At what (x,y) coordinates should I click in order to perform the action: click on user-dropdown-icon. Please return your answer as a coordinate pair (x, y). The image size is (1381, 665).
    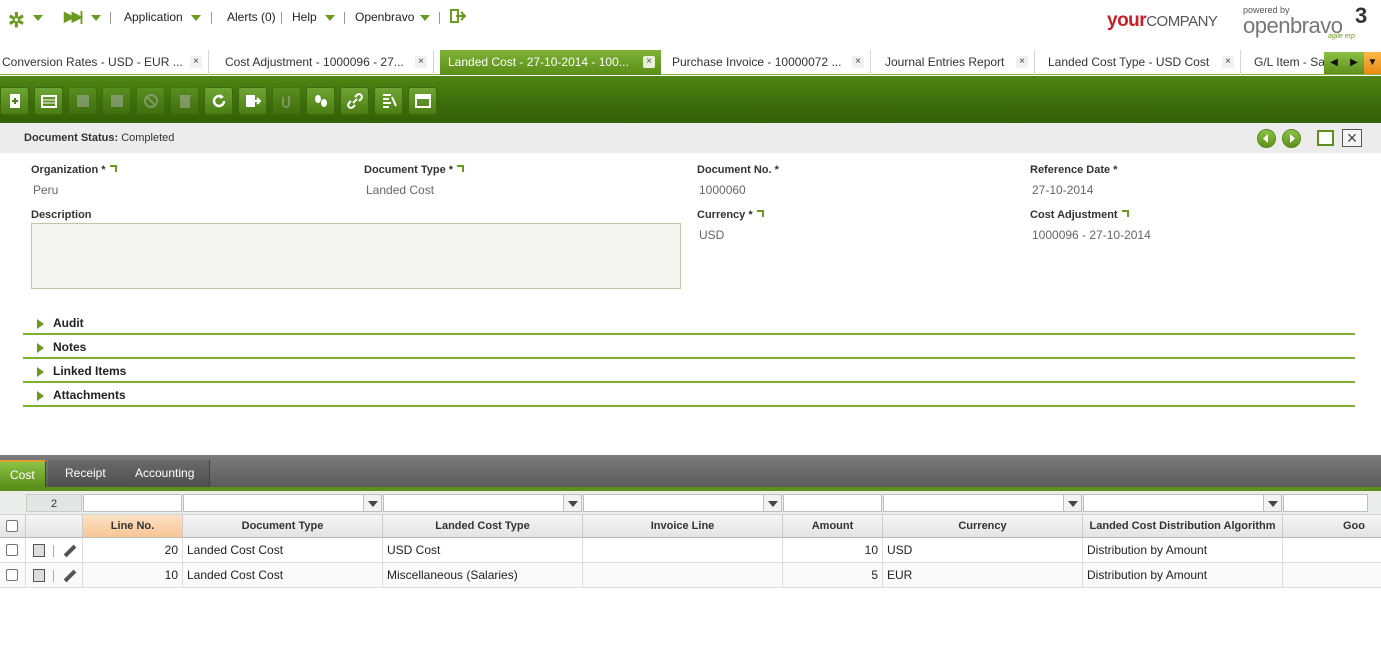
    Looking at the image, I should click on (425, 18).